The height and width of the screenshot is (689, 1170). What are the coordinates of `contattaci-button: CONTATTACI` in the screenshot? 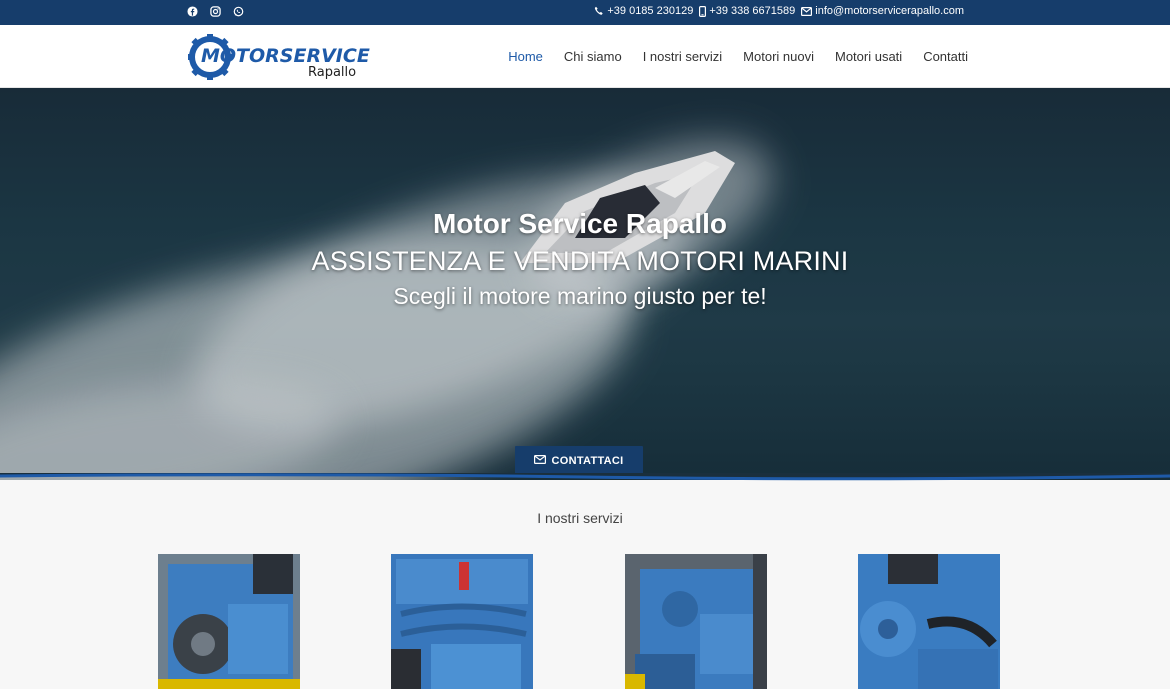 It's located at (579, 461).